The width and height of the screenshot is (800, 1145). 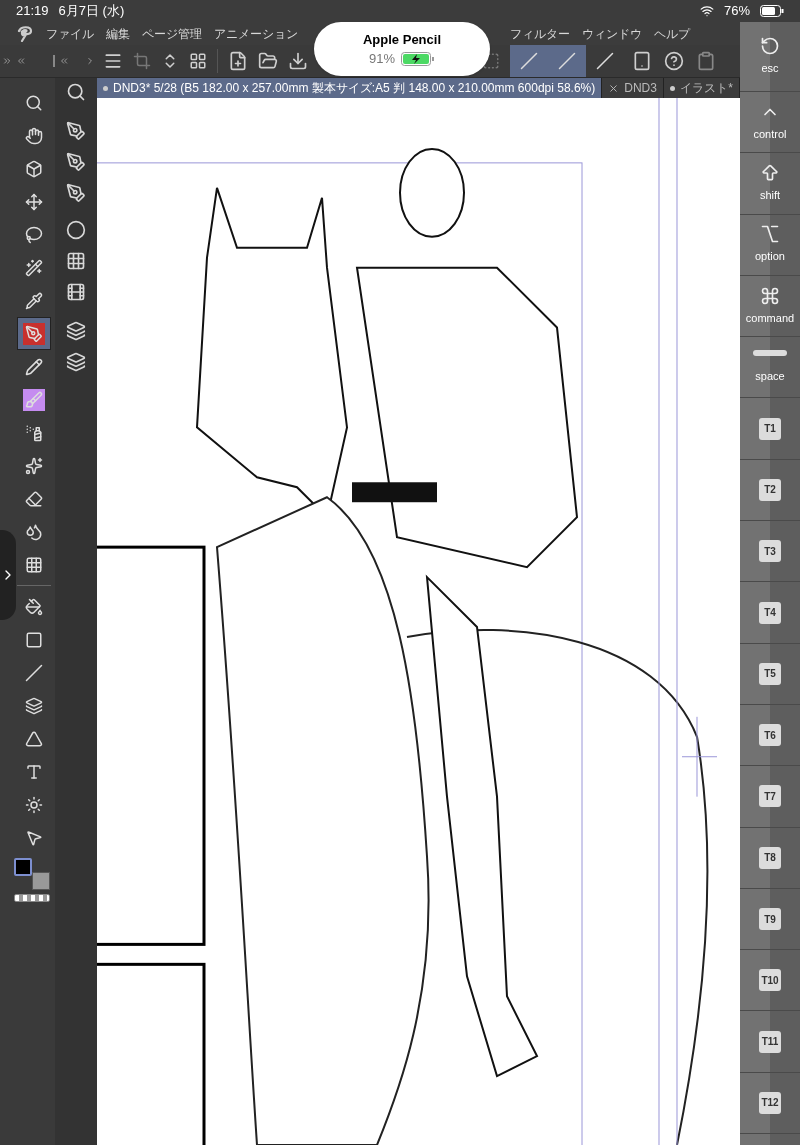 I want to click on document-tab: イラスト*, so click(x=702, y=88).